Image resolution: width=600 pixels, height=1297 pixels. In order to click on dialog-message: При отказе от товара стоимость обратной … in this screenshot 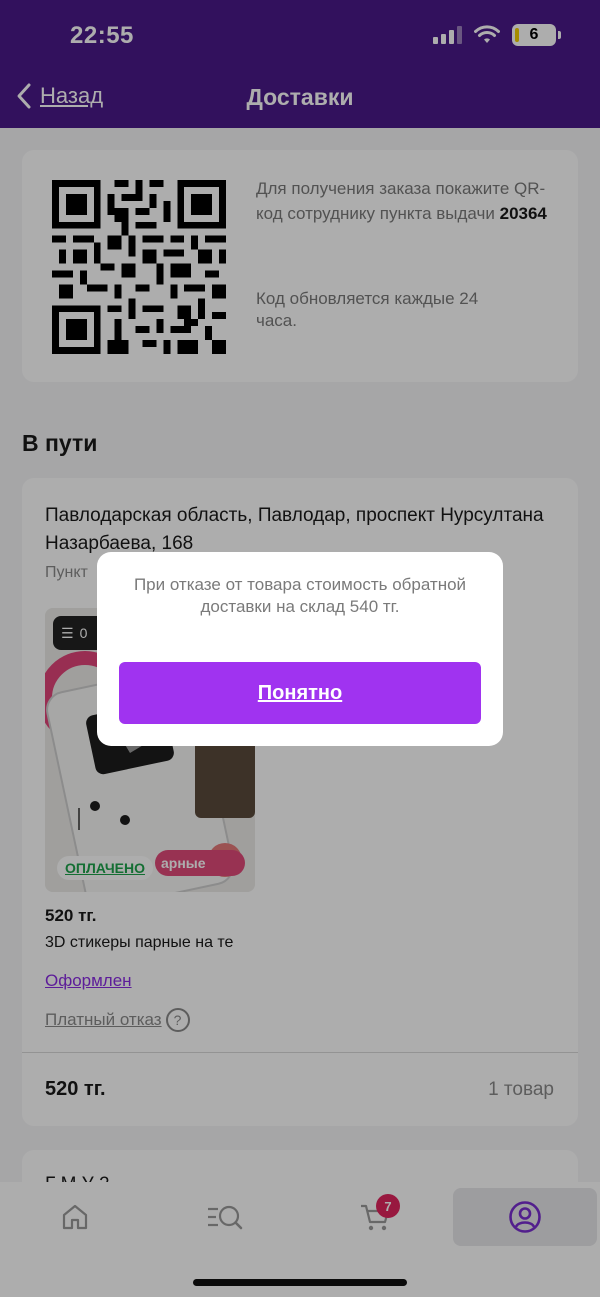, I will do `click(300, 595)`.